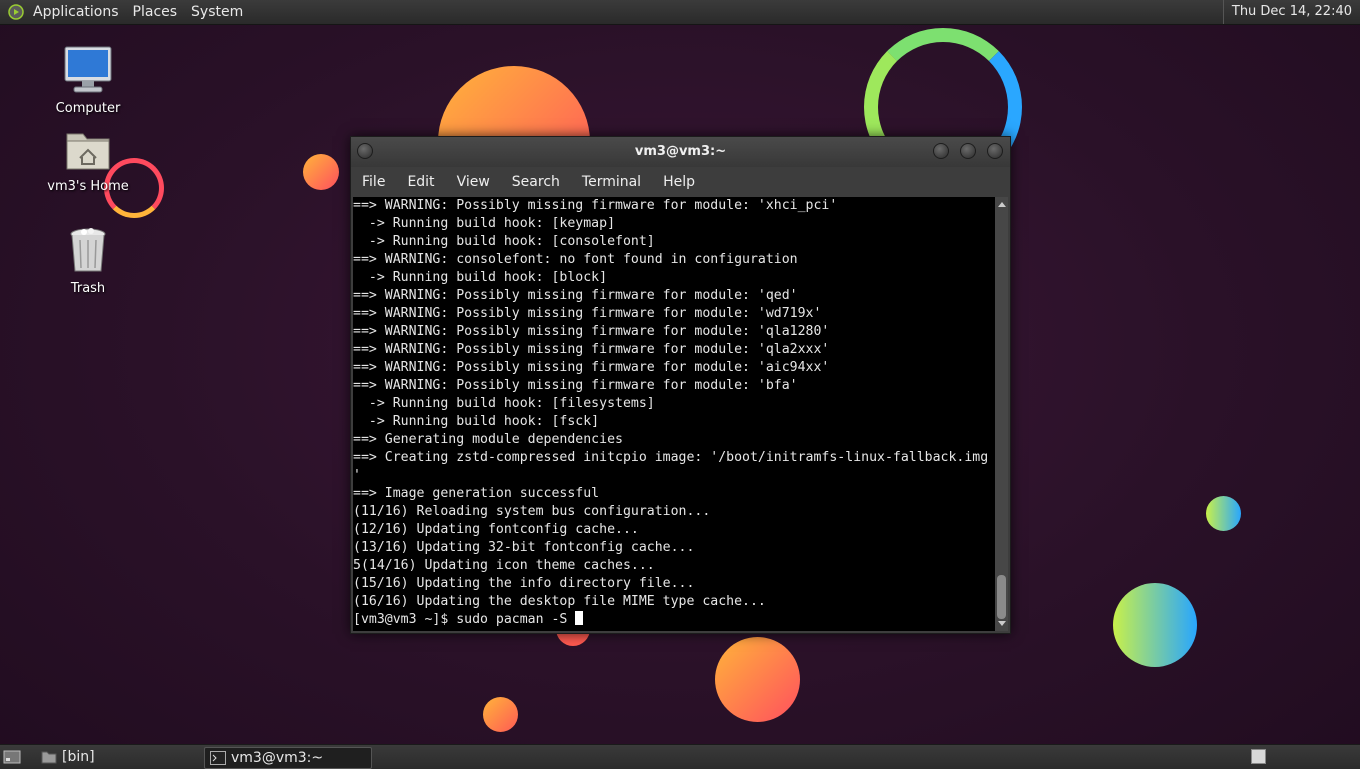  What do you see at coordinates (611, 182) in the screenshot?
I see `menu-terminal: Terminal` at bounding box center [611, 182].